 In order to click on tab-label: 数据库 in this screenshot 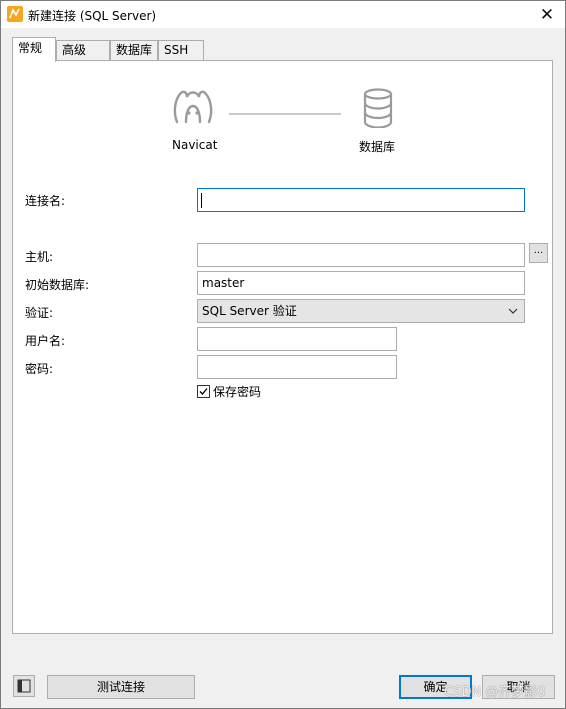, I will do `click(134, 50)`.